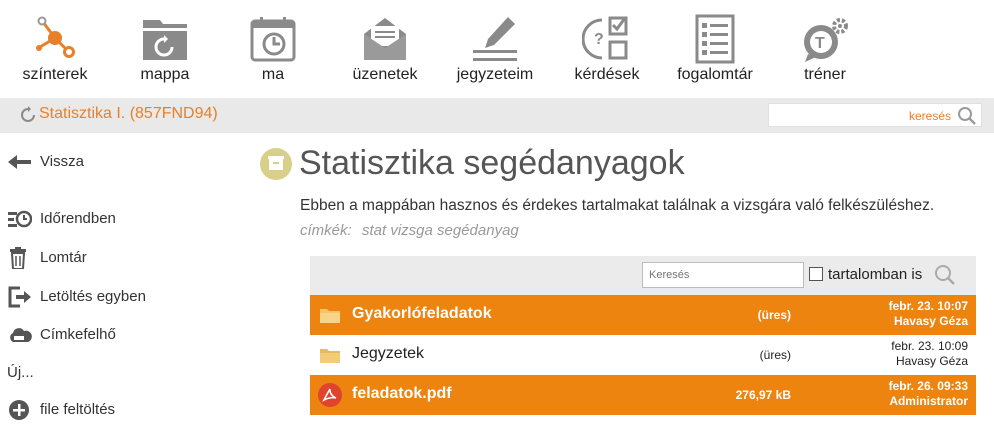  I want to click on sidebar-item-label: Lomtár, so click(63, 257).